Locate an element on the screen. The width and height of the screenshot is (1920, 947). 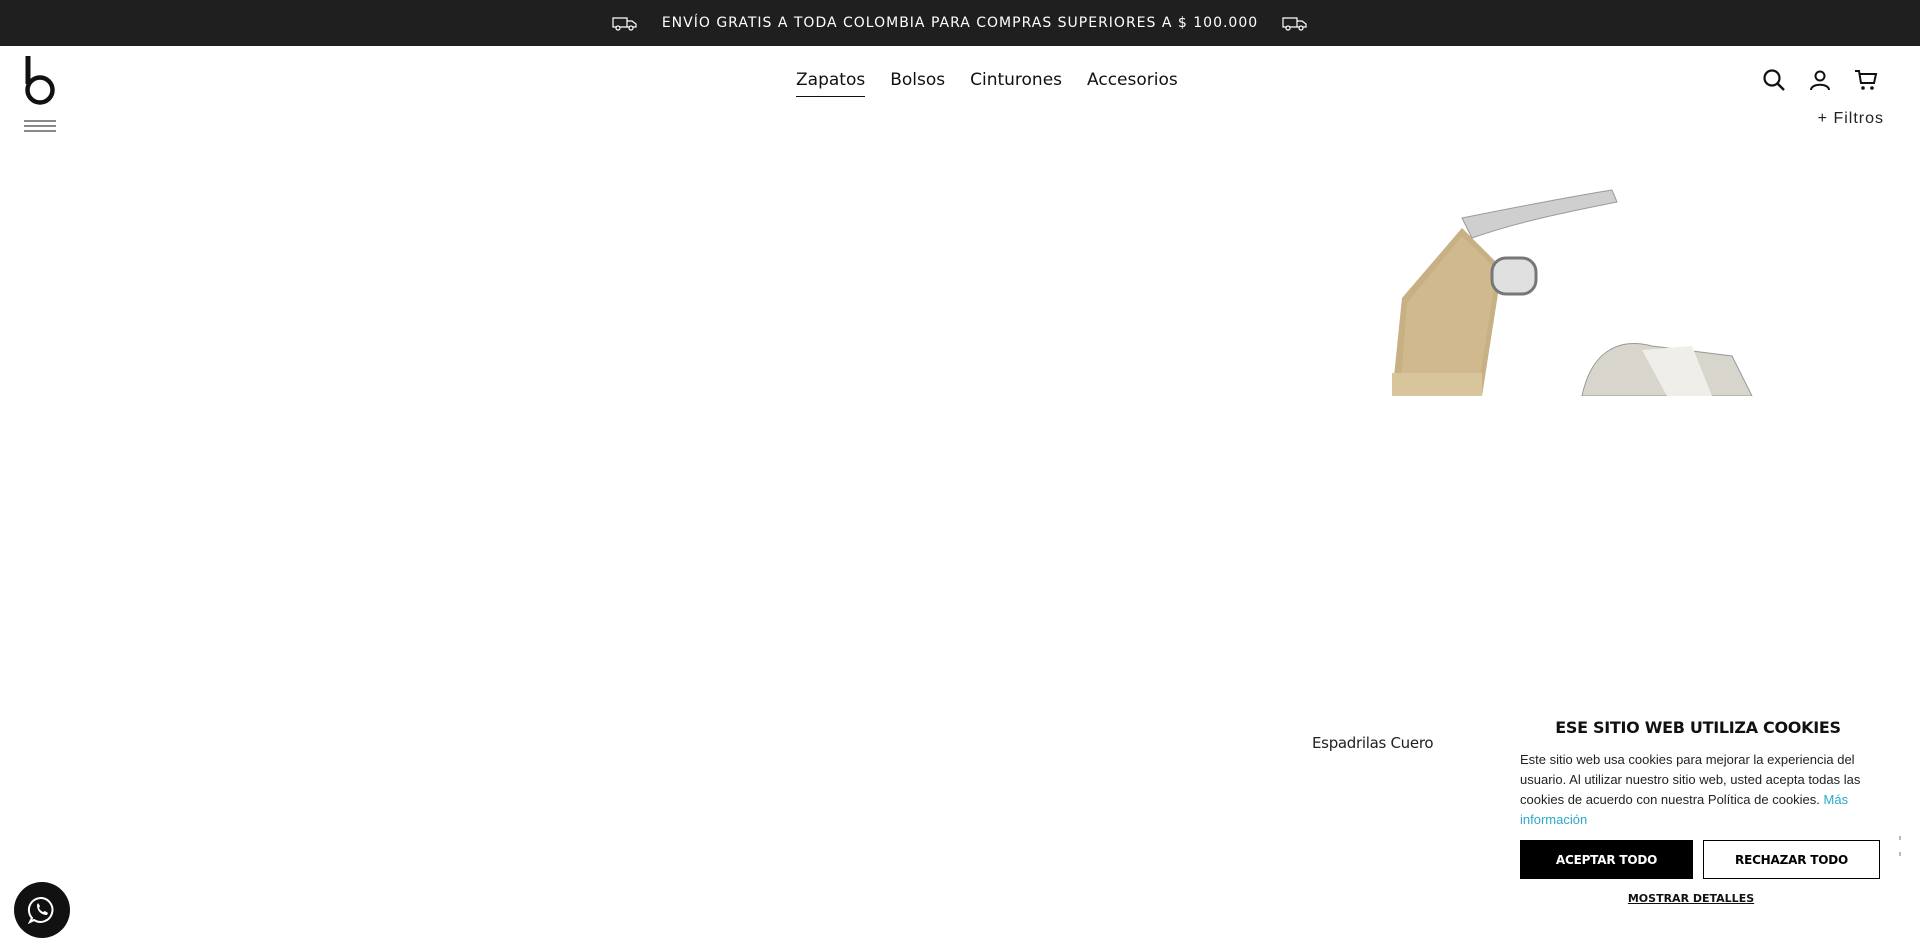
site-header: Zapatos Bolsos Cinturones Accesorios is located at coordinates (960, 89).